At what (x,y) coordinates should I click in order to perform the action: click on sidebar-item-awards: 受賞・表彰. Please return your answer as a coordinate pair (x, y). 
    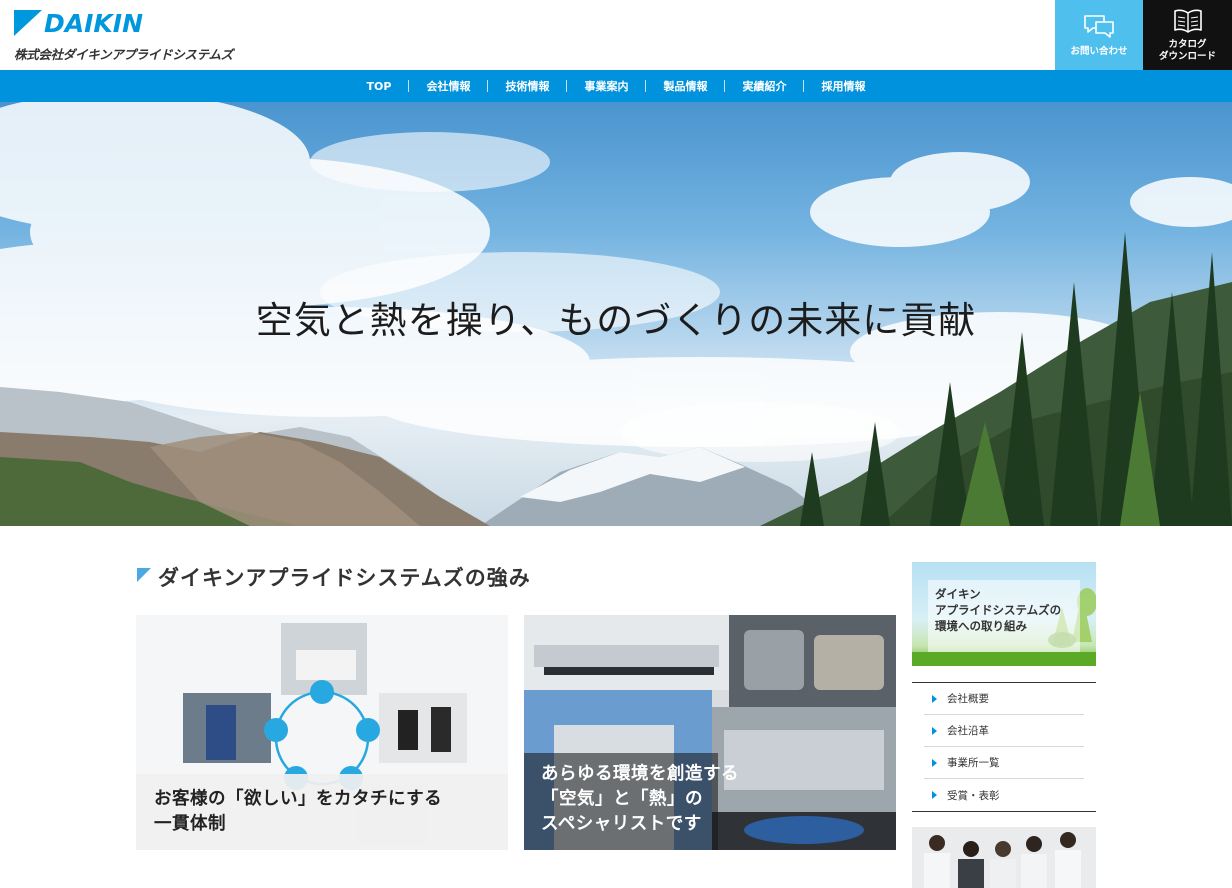
    Looking at the image, I should click on (1004, 795).